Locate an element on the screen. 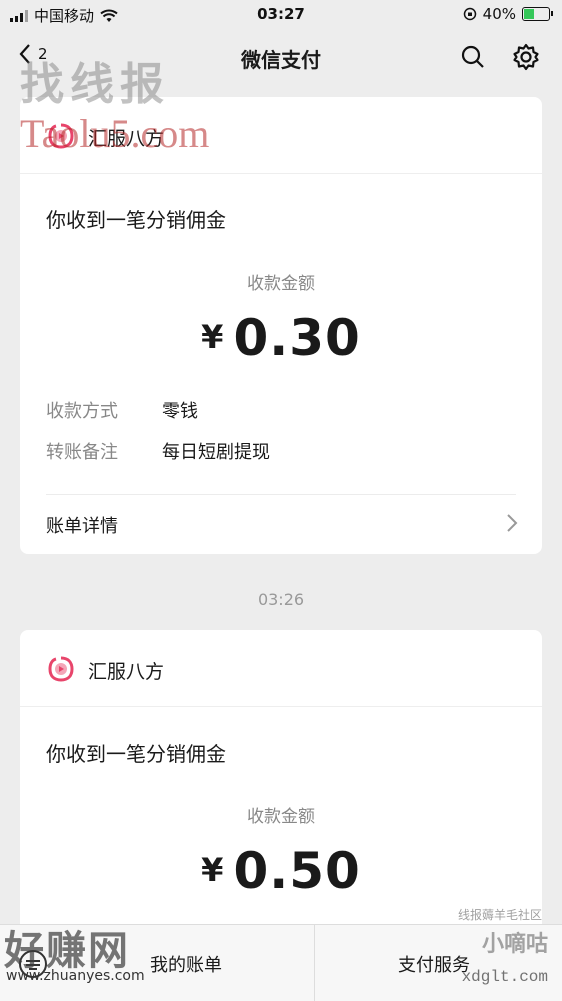 The width and height of the screenshot is (562, 1001). watermark-bottom-left-url: www.zhuanyes.com is located at coordinates (75, 976).